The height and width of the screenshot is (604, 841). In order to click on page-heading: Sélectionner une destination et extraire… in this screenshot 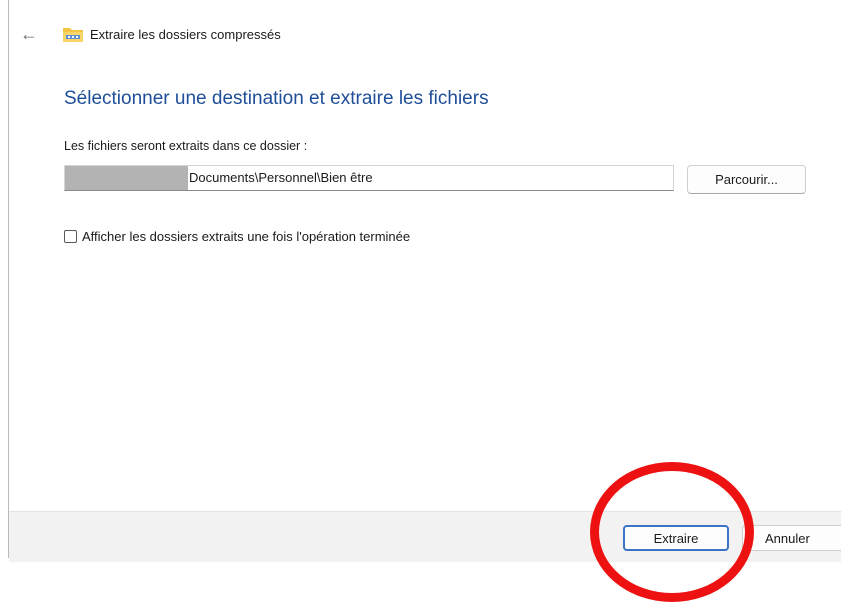, I will do `click(276, 98)`.